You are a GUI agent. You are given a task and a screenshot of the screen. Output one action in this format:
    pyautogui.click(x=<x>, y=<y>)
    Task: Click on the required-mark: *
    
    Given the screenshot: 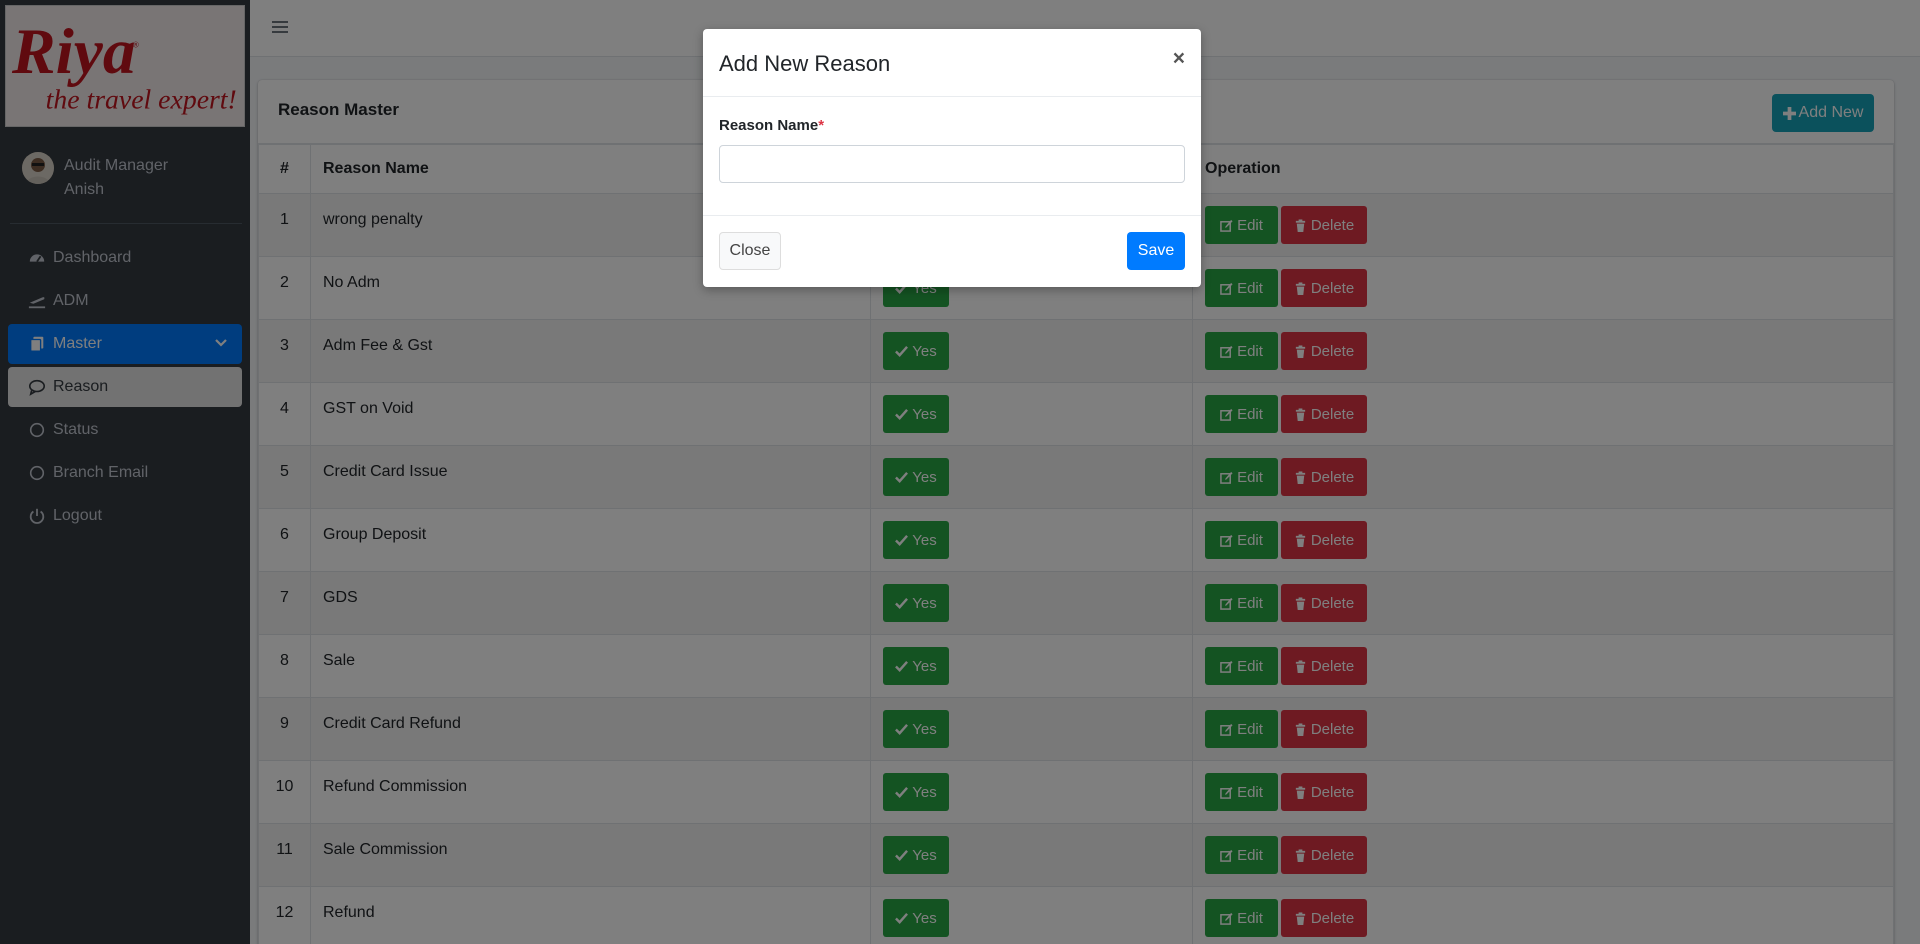 What is the action you would take?
    pyautogui.click(x=821, y=125)
    